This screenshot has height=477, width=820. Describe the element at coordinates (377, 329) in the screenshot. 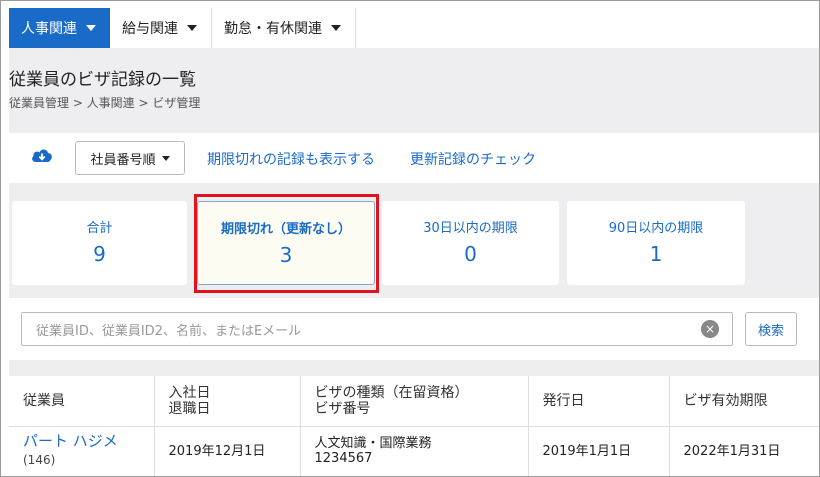

I see `search-input: 従業員ID、従業員ID2、名前、またはEメール` at that location.